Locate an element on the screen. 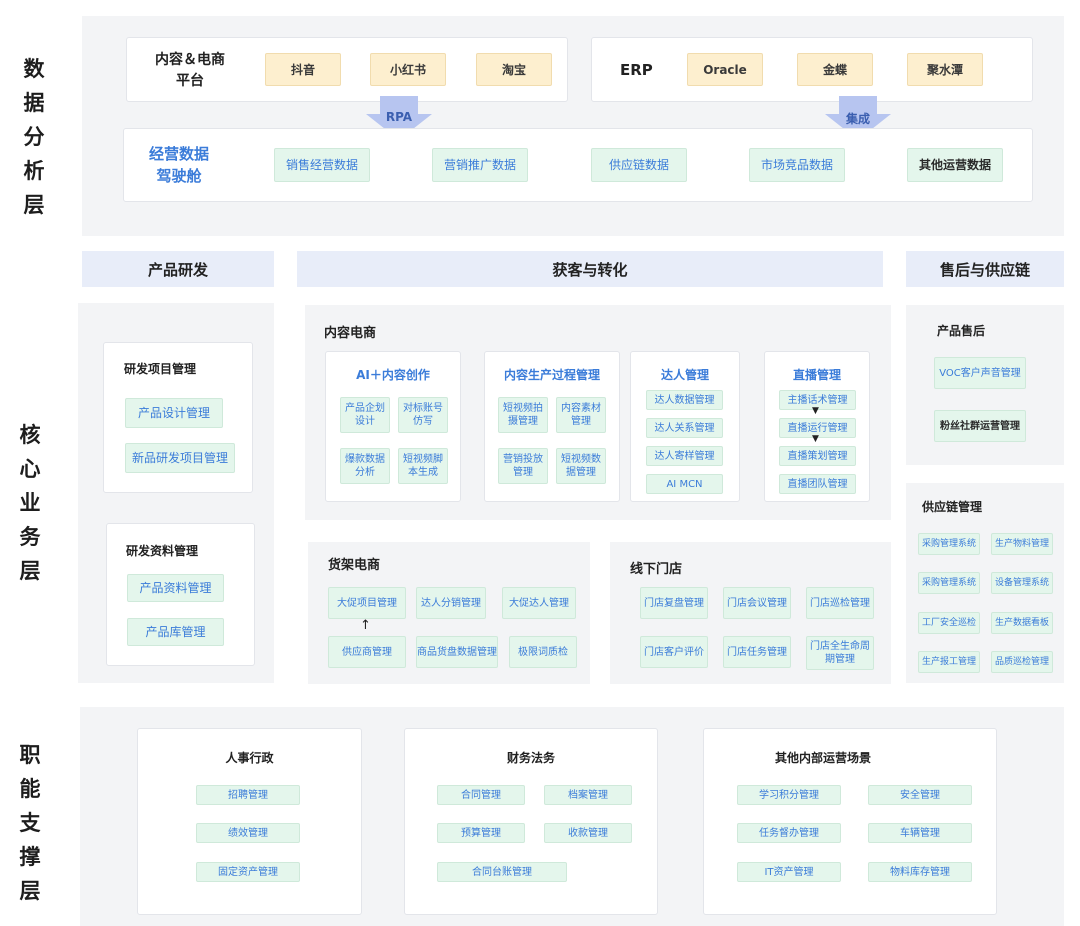 The width and height of the screenshot is (1080, 926). supply-item-5: 工厂安全巡检 is located at coordinates (949, 623).